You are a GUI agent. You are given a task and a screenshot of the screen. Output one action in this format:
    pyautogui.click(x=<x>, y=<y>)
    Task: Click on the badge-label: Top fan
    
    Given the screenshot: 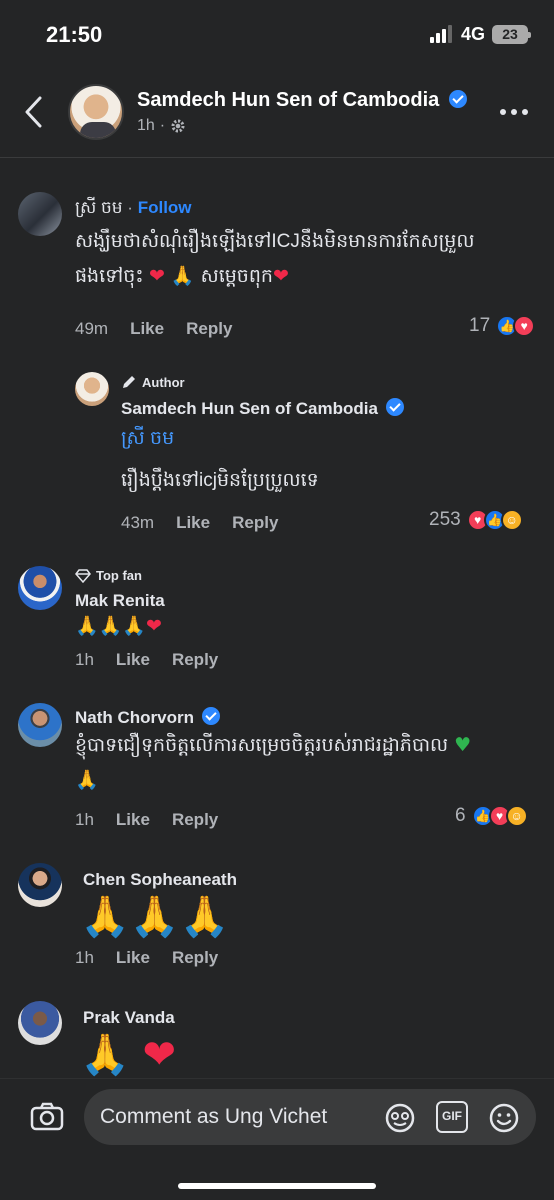 What is the action you would take?
    pyautogui.click(x=119, y=575)
    